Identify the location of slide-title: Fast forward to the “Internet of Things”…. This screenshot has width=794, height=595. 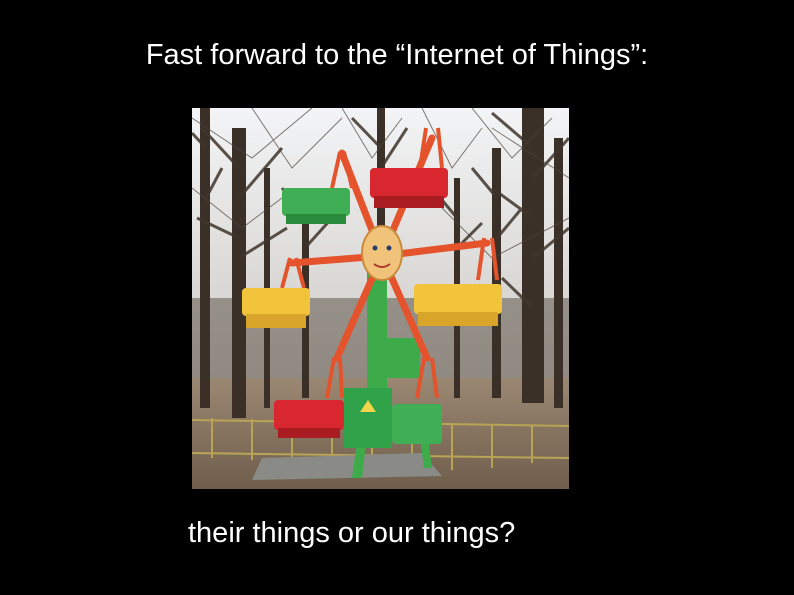
(397, 55).